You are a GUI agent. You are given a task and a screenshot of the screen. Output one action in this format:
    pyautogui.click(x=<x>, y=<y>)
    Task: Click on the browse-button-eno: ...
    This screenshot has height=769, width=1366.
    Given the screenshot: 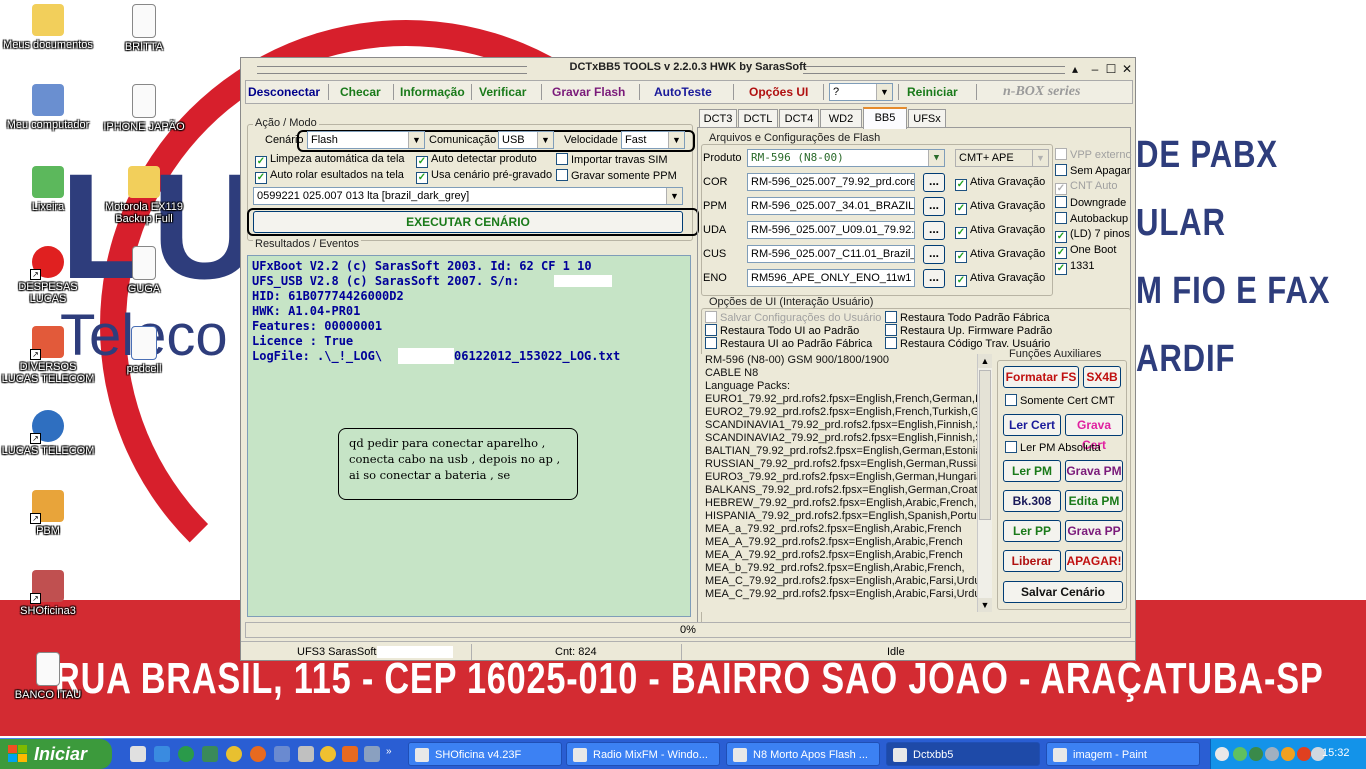 What is the action you would take?
    pyautogui.click(x=934, y=278)
    